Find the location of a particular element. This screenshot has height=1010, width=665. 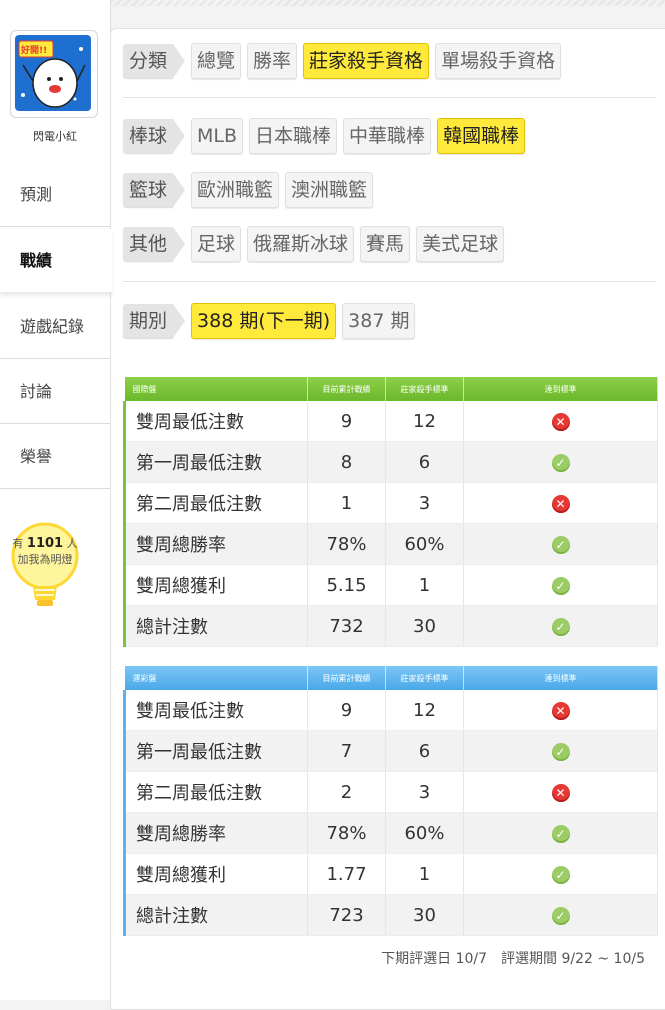

table-row: 雙周總獲利 5.15 1 ✓ is located at coordinates (390, 585).